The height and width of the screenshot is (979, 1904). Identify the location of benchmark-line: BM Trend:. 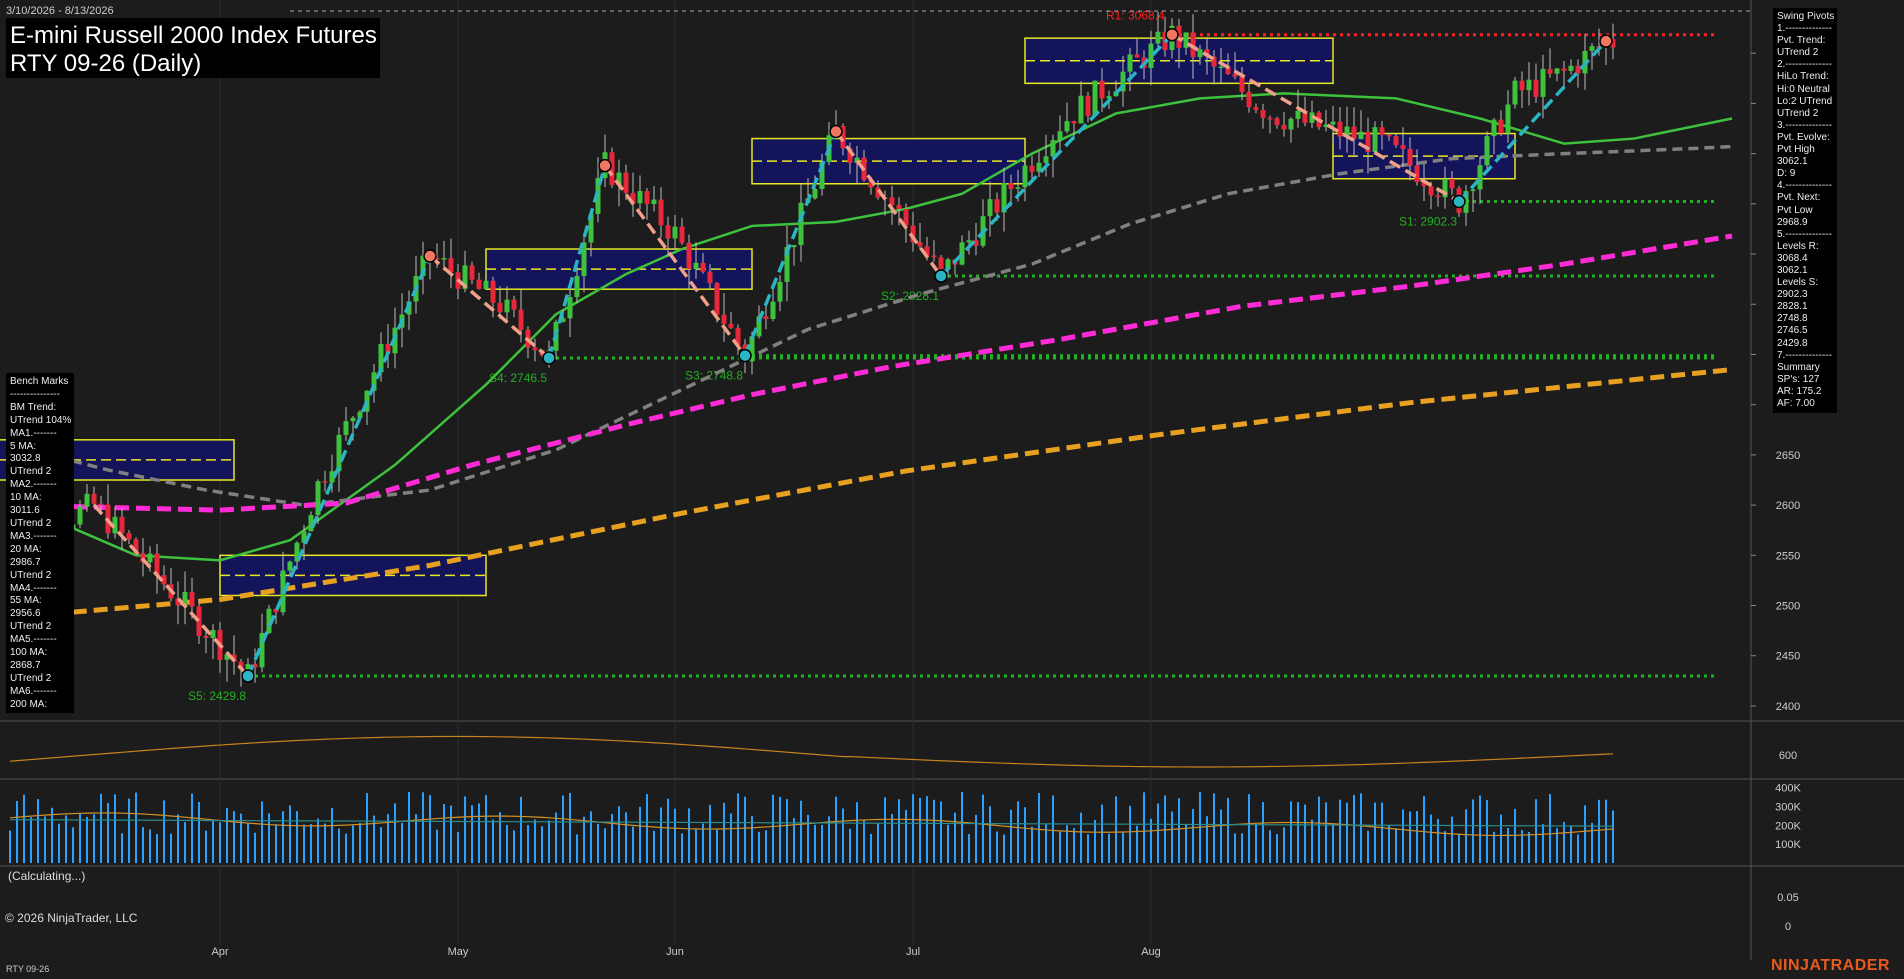
(33, 407).